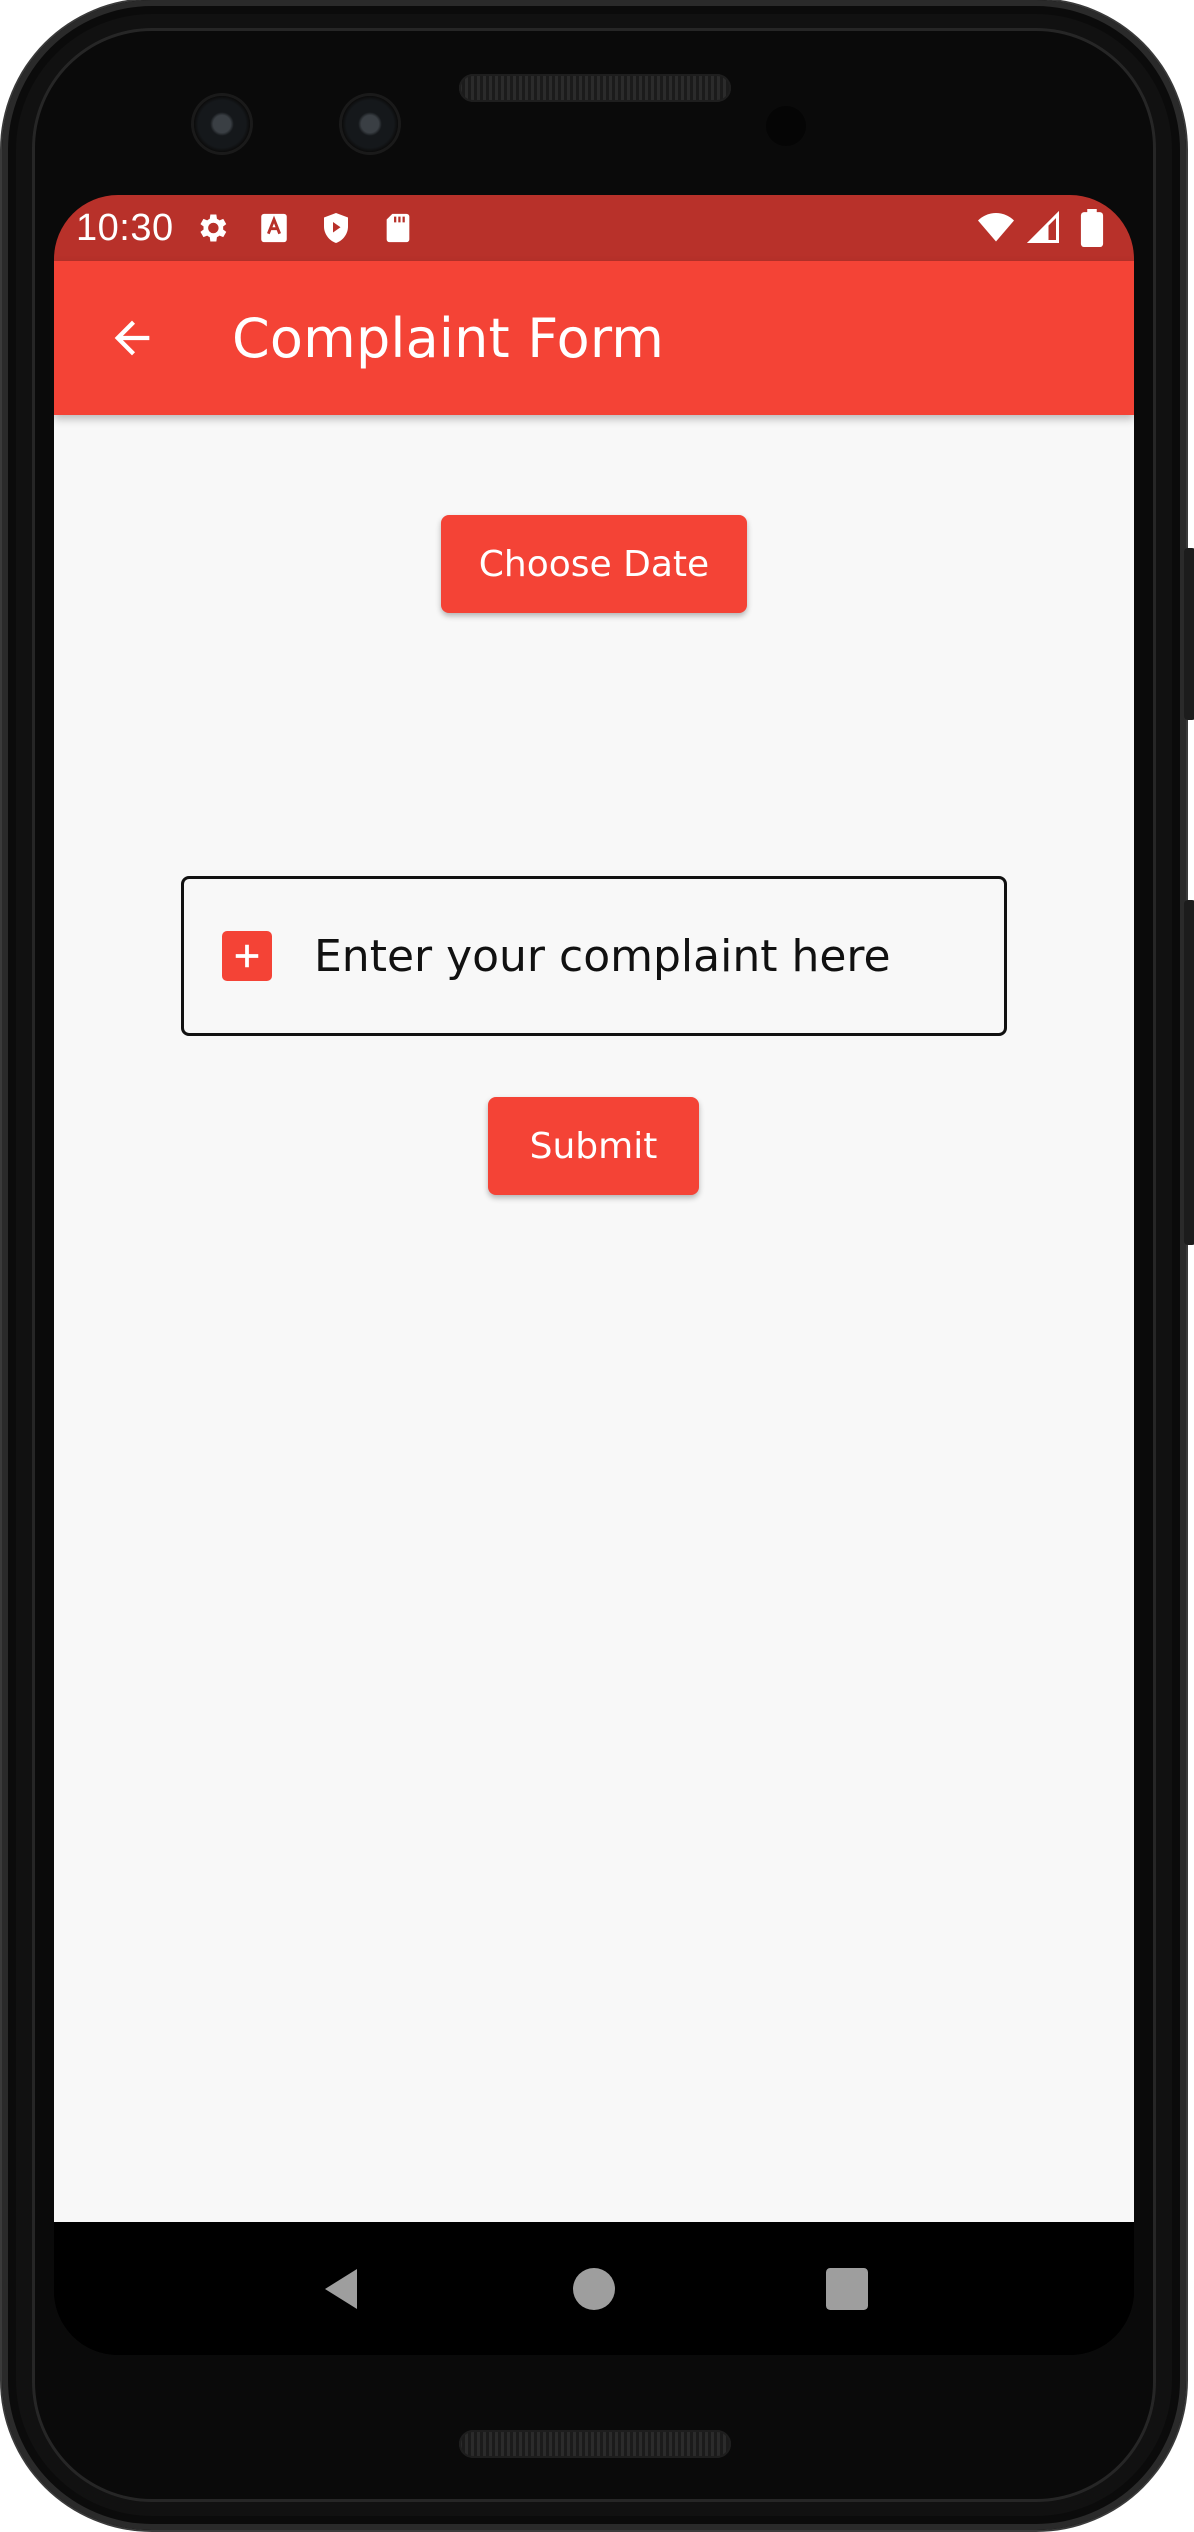 This screenshot has height=2532, width=1194. What do you see at coordinates (274, 228) in the screenshot?
I see `translate-icon` at bounding box center [274, 228].